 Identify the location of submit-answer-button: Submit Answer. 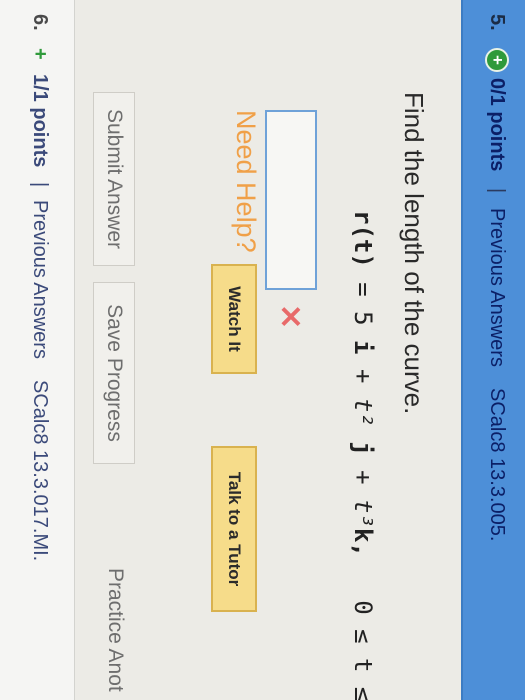
(114, 179).